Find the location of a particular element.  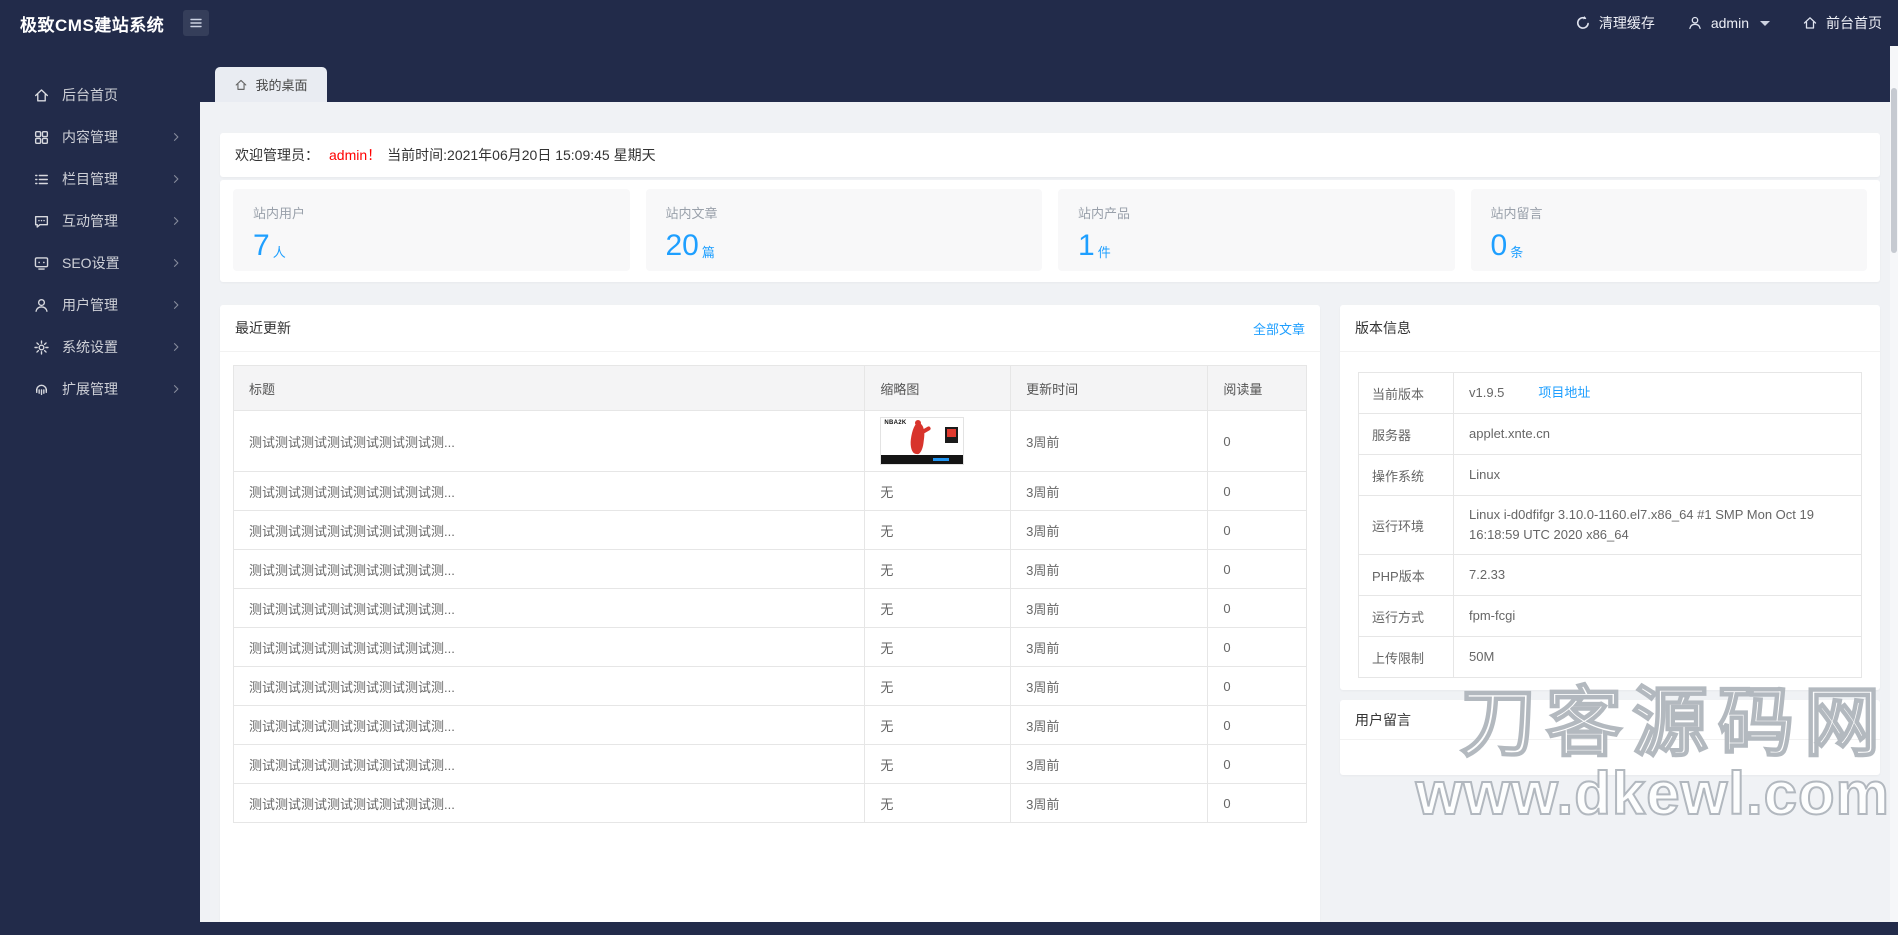

version-row-value-cell: 7.2.33 is located at coordinates (1657, 575).